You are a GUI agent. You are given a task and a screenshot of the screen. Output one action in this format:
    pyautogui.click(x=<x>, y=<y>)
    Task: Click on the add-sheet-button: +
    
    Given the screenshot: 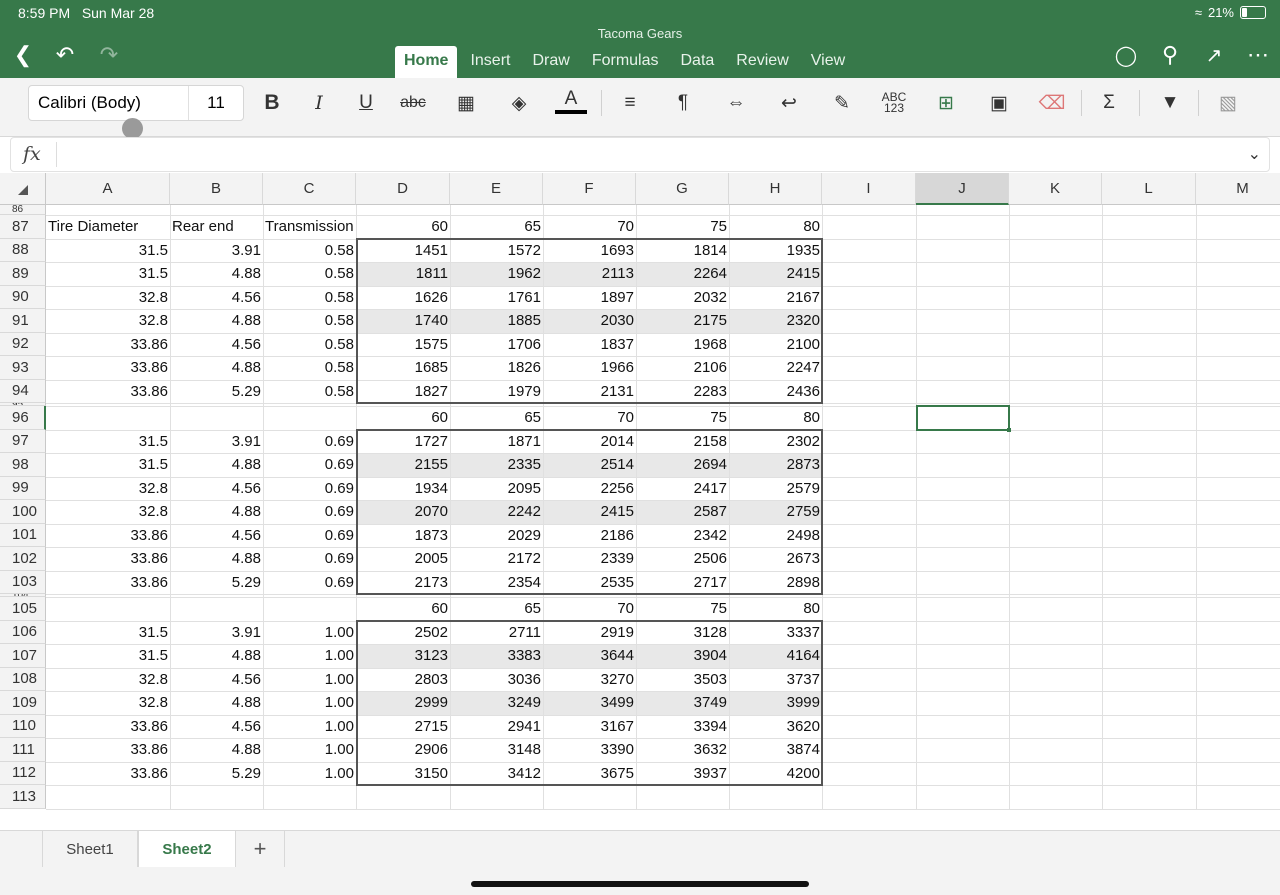 What is the action you would take?
    pyautogui.click(x=260, y=849)
    